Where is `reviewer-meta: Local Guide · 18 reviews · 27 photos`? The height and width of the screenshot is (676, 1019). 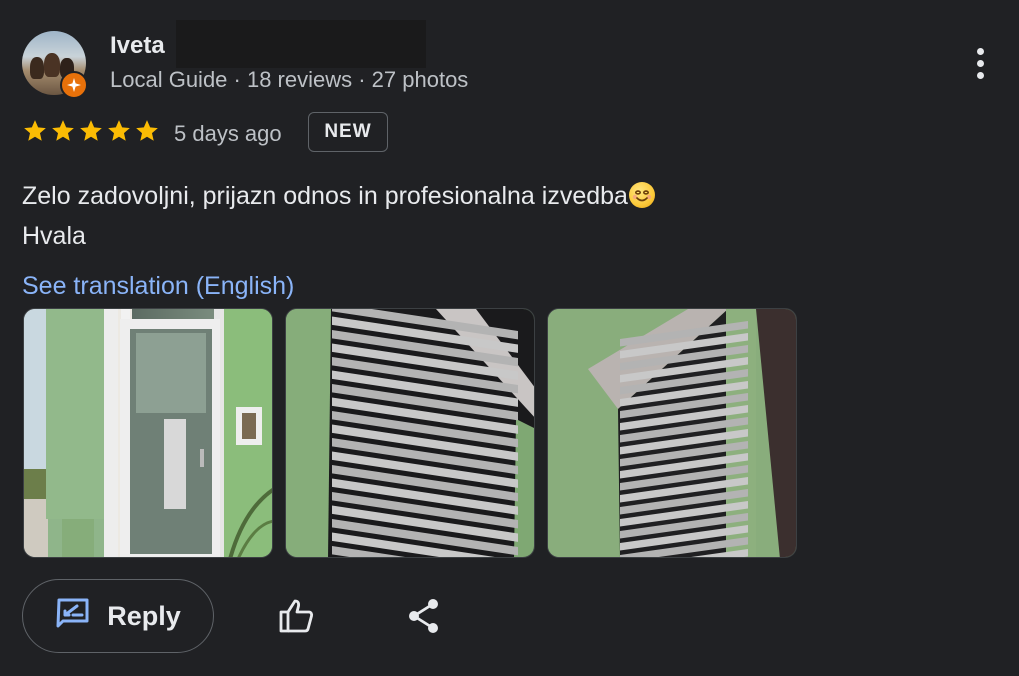
reviewer-meta: Local Guide · 18 reviews · 27 photos is located at coordinates (289, 79).